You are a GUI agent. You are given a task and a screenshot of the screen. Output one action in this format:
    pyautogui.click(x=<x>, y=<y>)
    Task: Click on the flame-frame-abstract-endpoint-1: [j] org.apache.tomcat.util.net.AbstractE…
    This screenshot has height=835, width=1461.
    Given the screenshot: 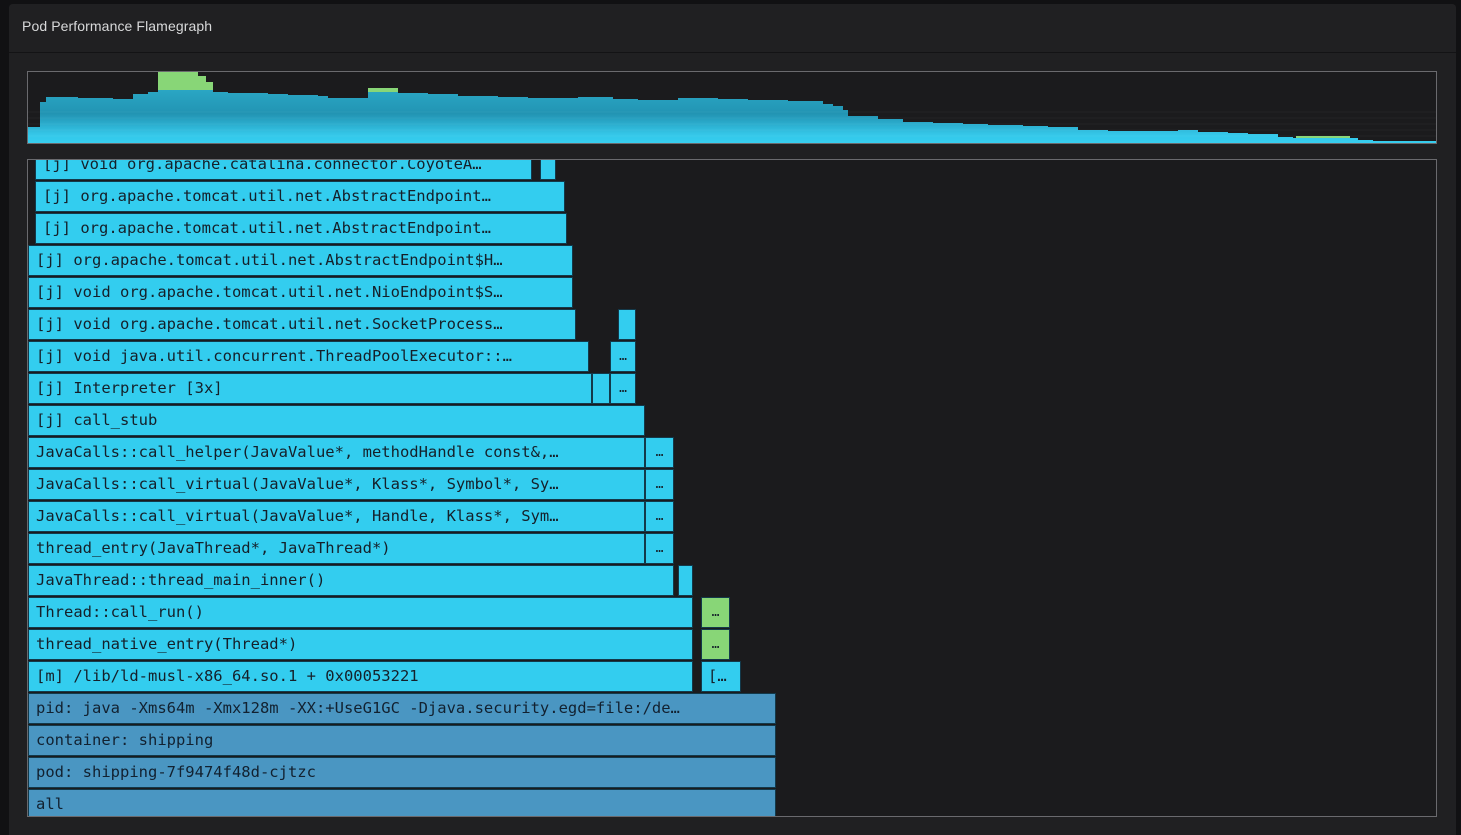 What is the action you would take?
    pyautogui.click(x=300, y=196)
    